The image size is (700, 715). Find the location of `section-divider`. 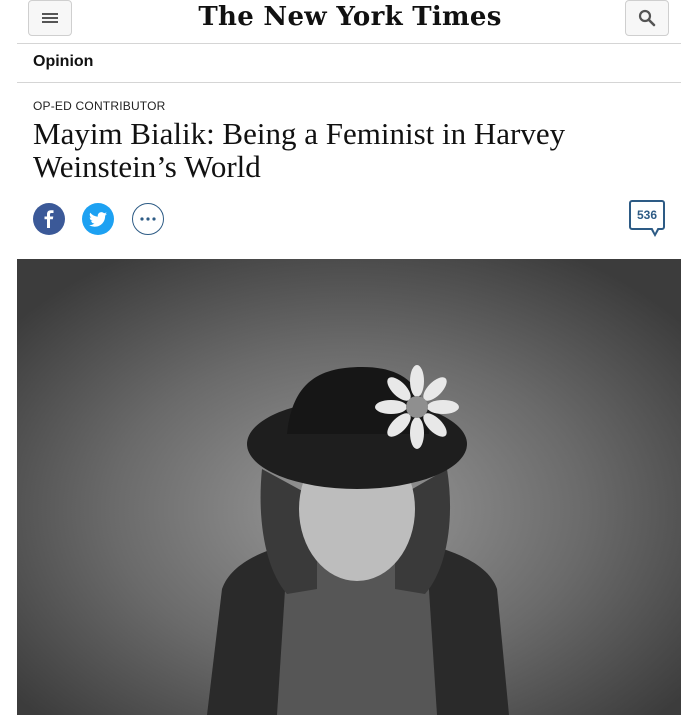

section-divider is located at coordinates (349, 82).